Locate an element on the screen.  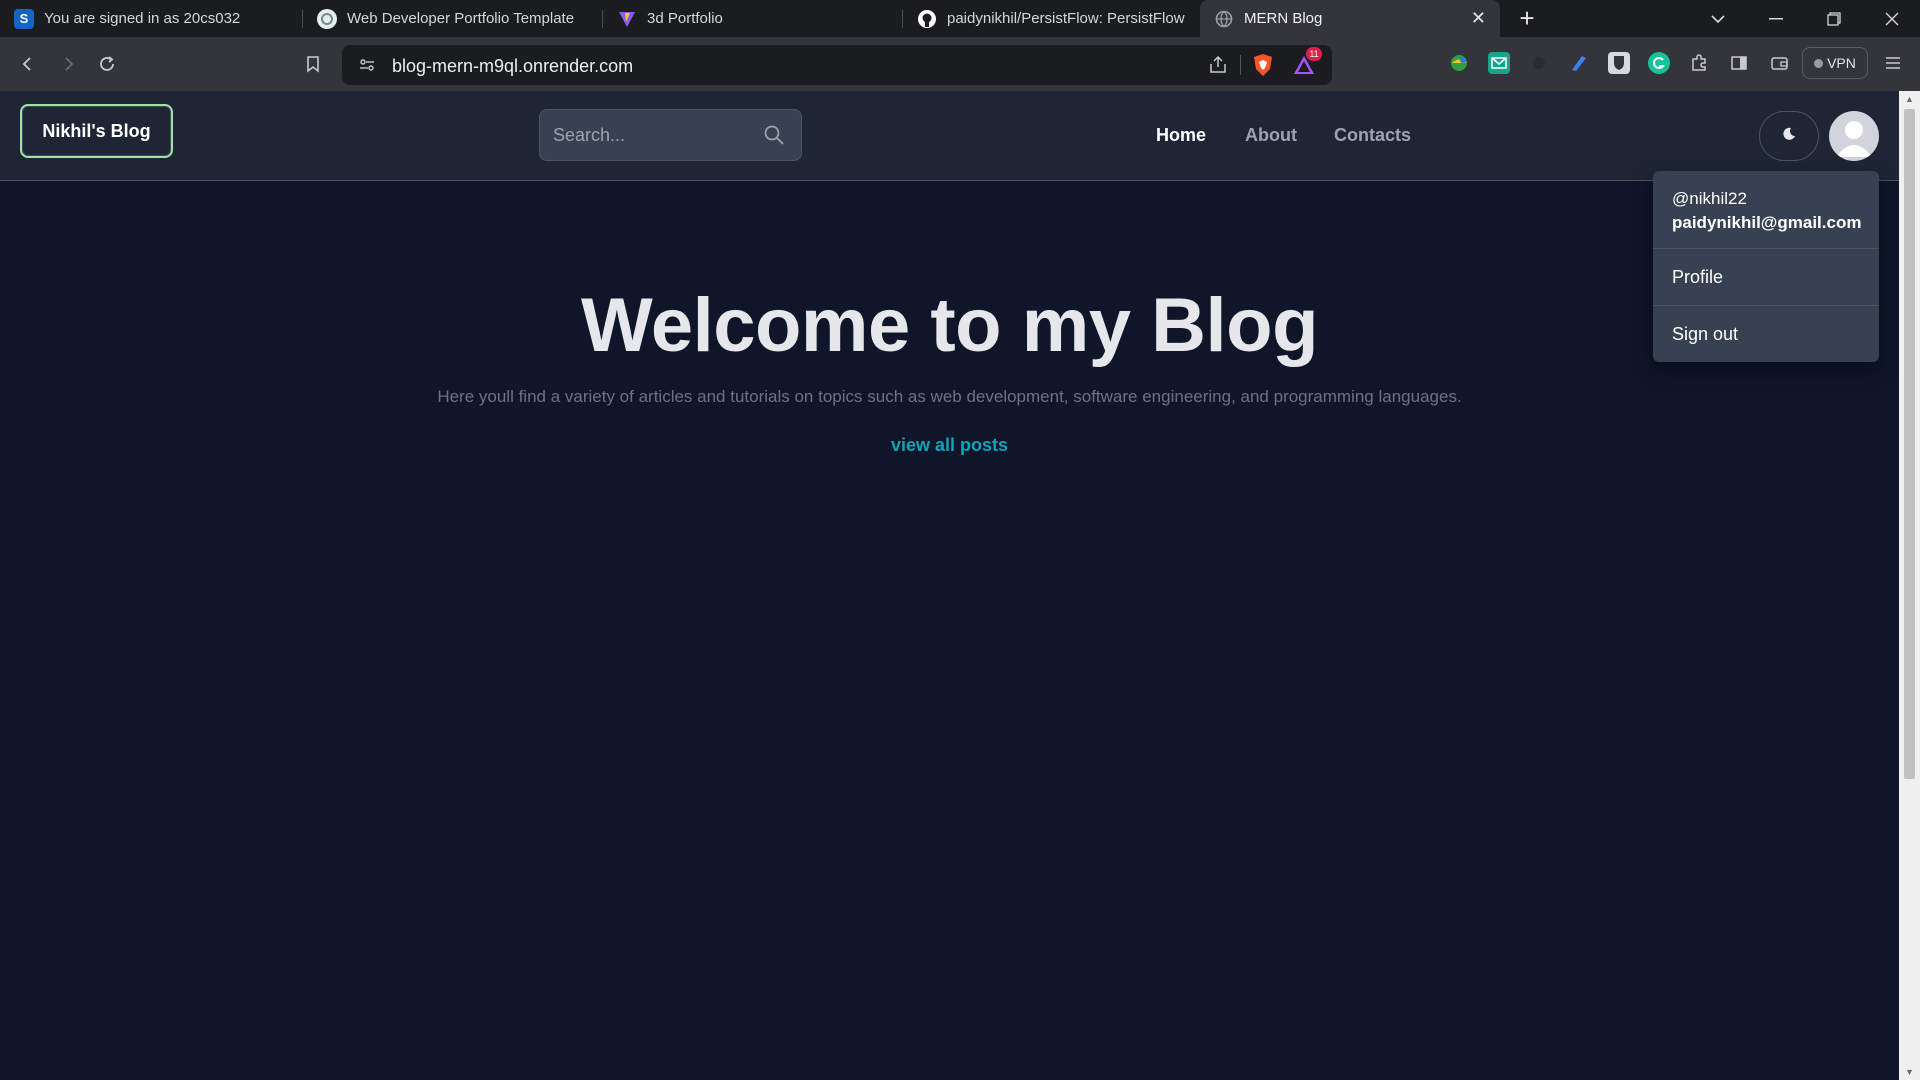
username: @nikhil22 is located at coordinates (1709, 198).